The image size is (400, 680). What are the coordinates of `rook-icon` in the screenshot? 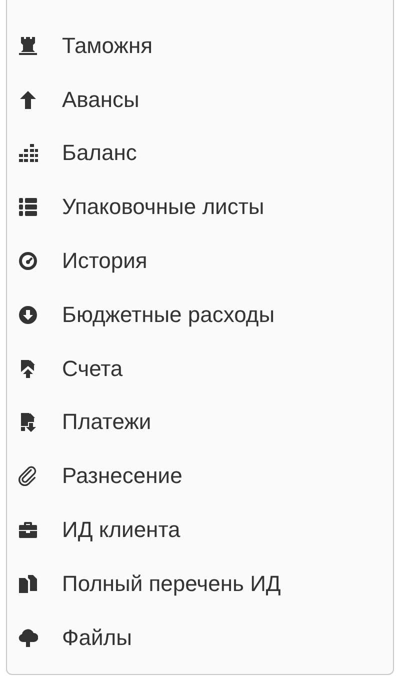 It's located at (28, 46).